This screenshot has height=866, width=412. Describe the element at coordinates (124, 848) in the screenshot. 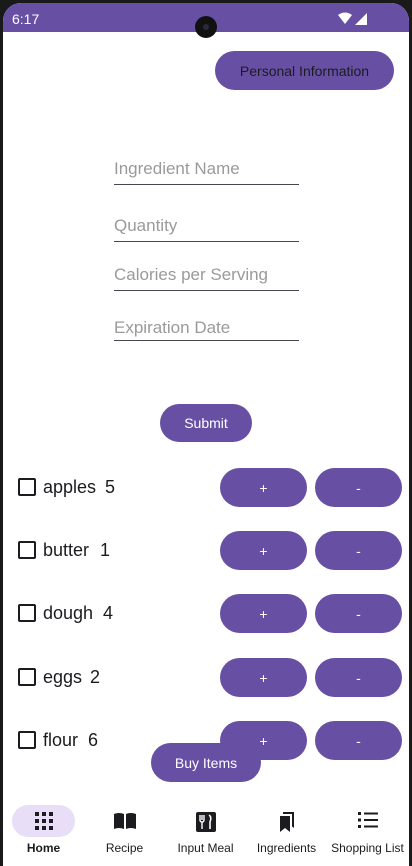

I see `nav-label-recipe: Recipe` at that location.